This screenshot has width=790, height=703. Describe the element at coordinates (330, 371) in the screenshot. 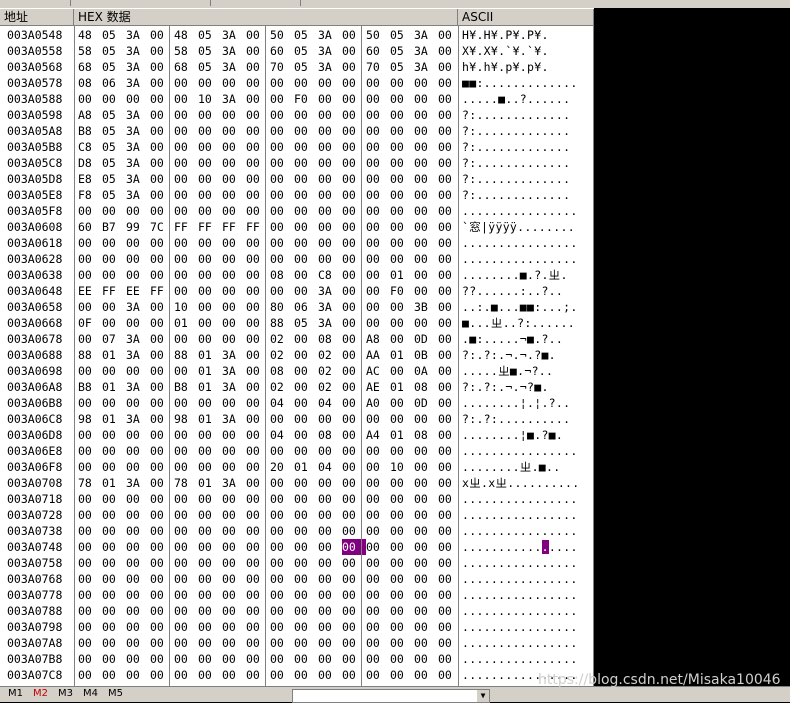

I see `hex-byte: 02` at that location.